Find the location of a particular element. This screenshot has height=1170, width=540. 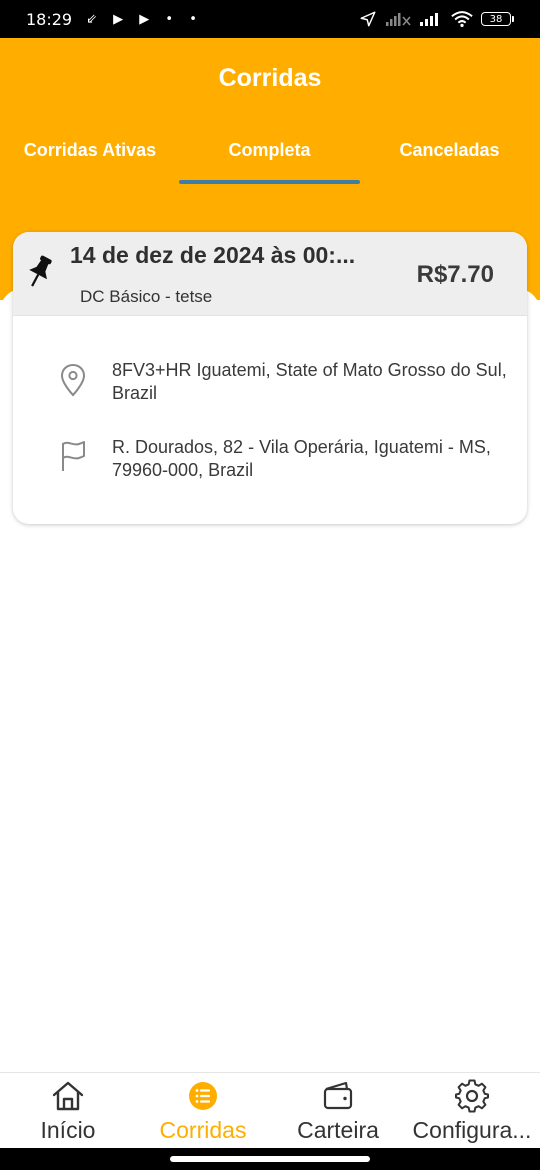

battery-level: 38 is located at coordinates (496, 19).